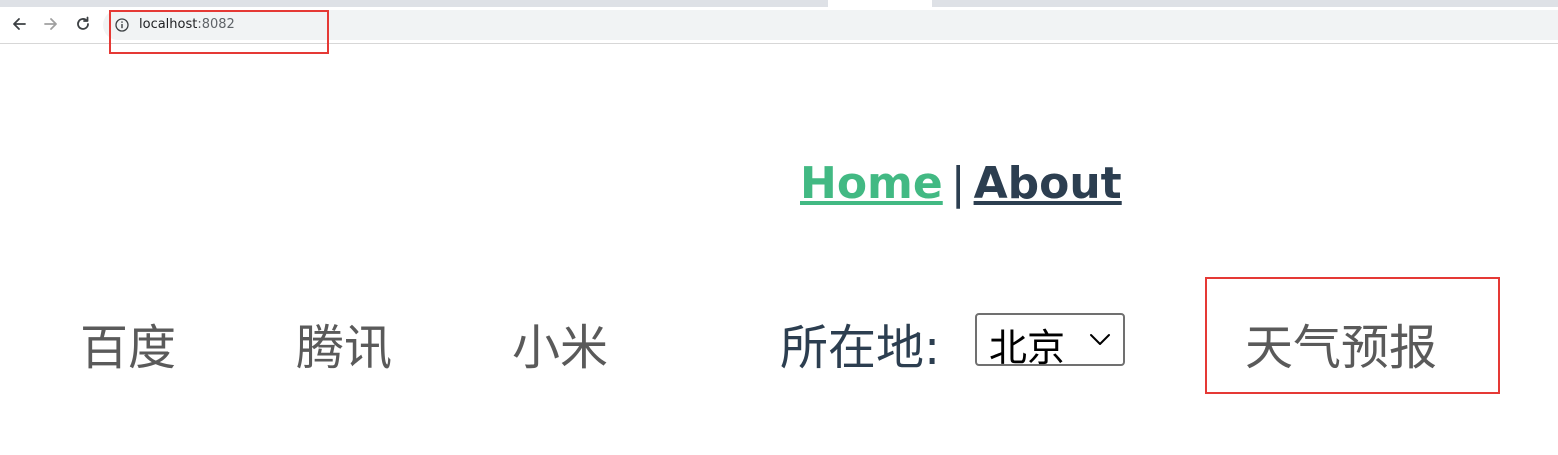 Image resolution: width=1558 pixels, height=455 pixels. I want to click on home-link: Home, so click(871, 183).